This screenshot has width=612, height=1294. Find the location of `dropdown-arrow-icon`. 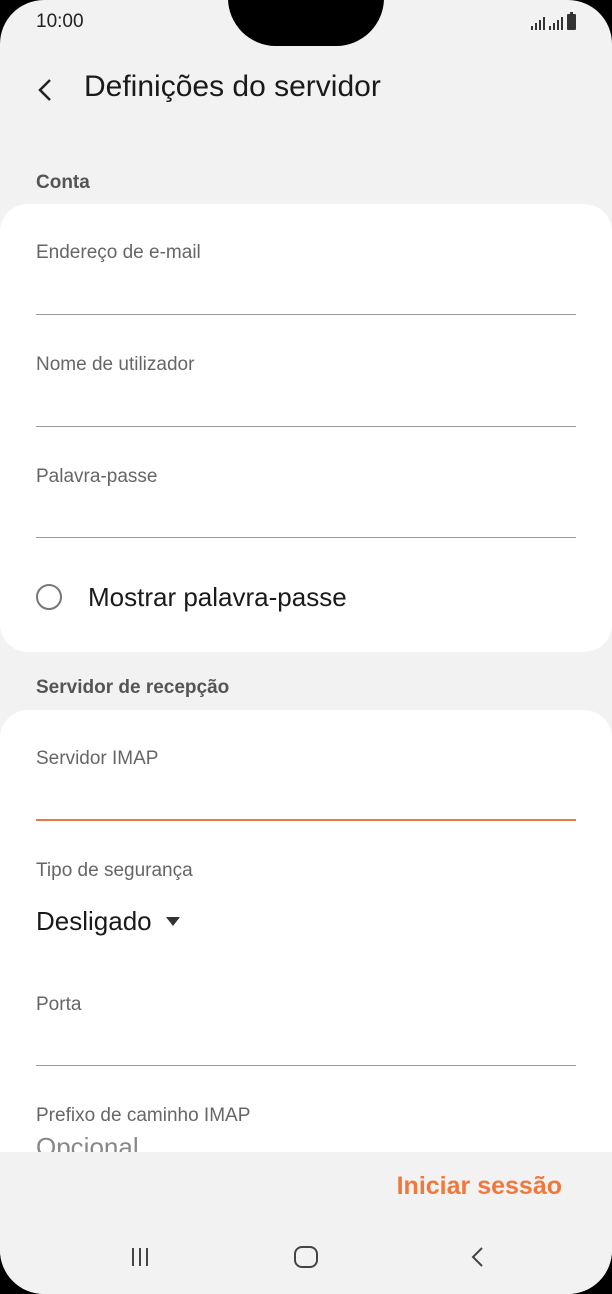

dropdown-arrow-icon is located at coordinates (172, 921).